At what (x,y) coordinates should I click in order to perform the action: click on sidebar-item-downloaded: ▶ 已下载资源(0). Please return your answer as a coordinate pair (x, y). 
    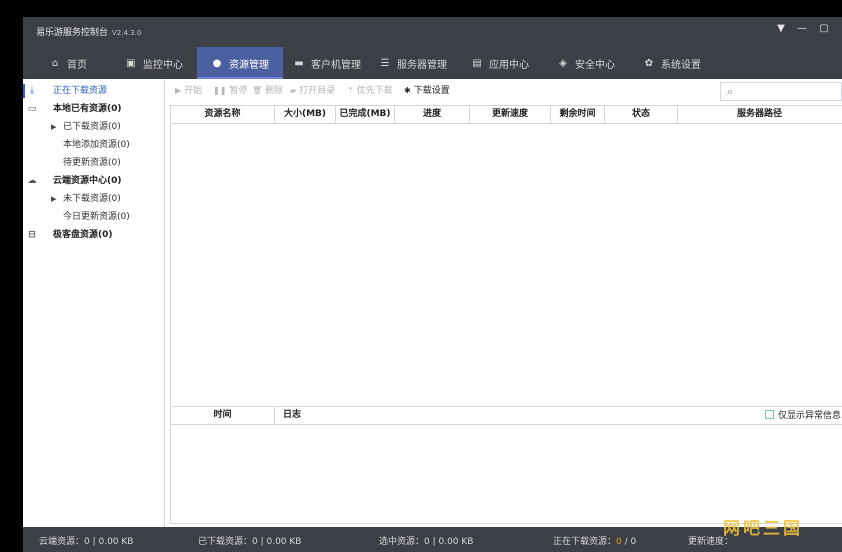
    Looking at the image, I should click on (94, 127).